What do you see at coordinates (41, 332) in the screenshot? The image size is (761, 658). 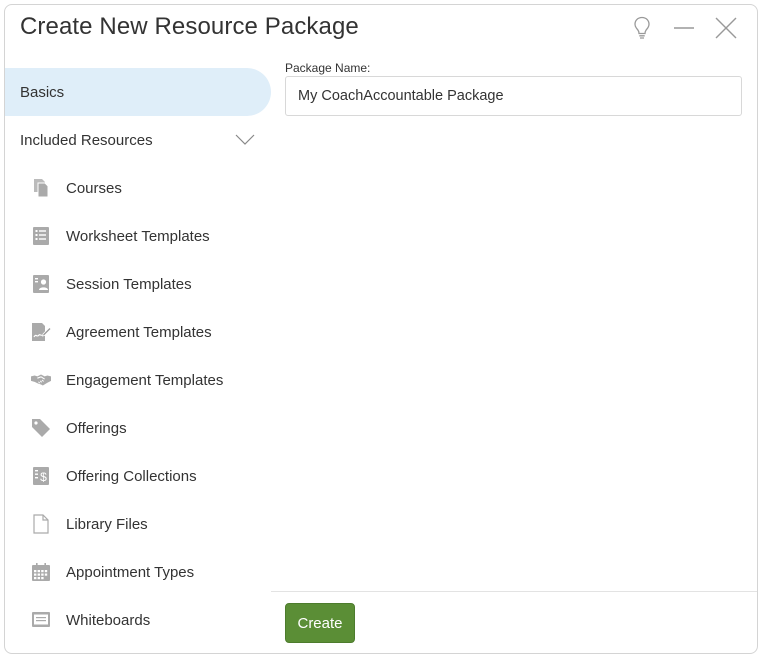 I see `agreement-icon` at bounding box center [41, 332].